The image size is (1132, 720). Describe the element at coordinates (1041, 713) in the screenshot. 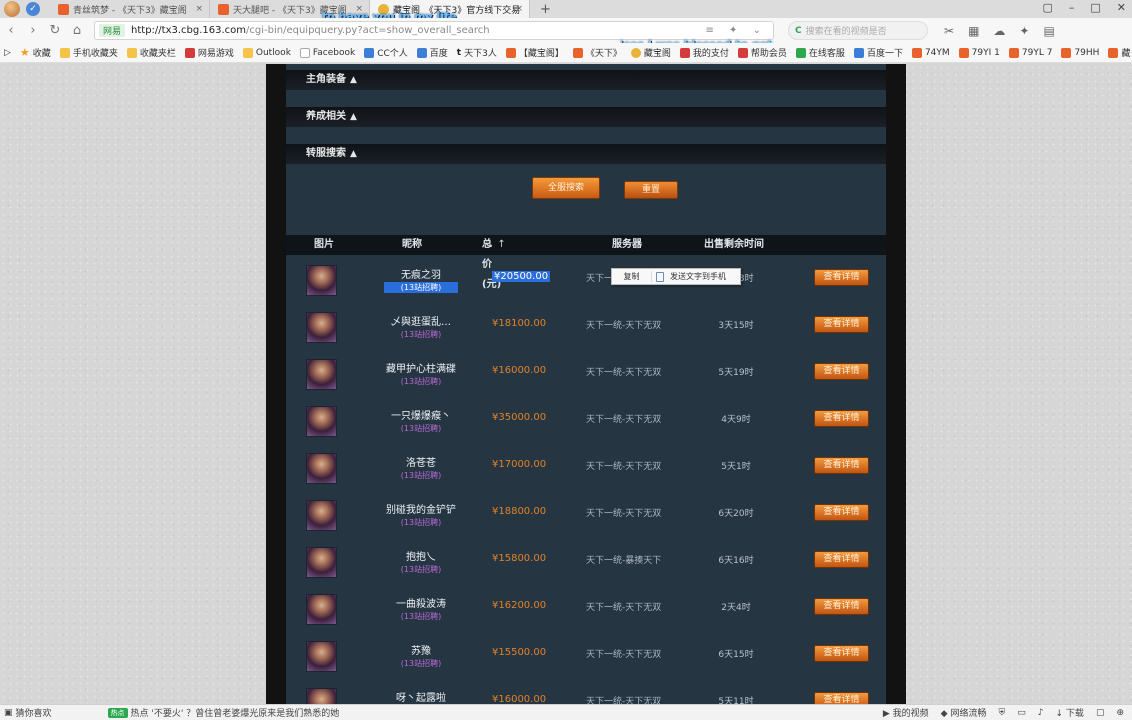

I see `speaker-icon: ♪` at that location.